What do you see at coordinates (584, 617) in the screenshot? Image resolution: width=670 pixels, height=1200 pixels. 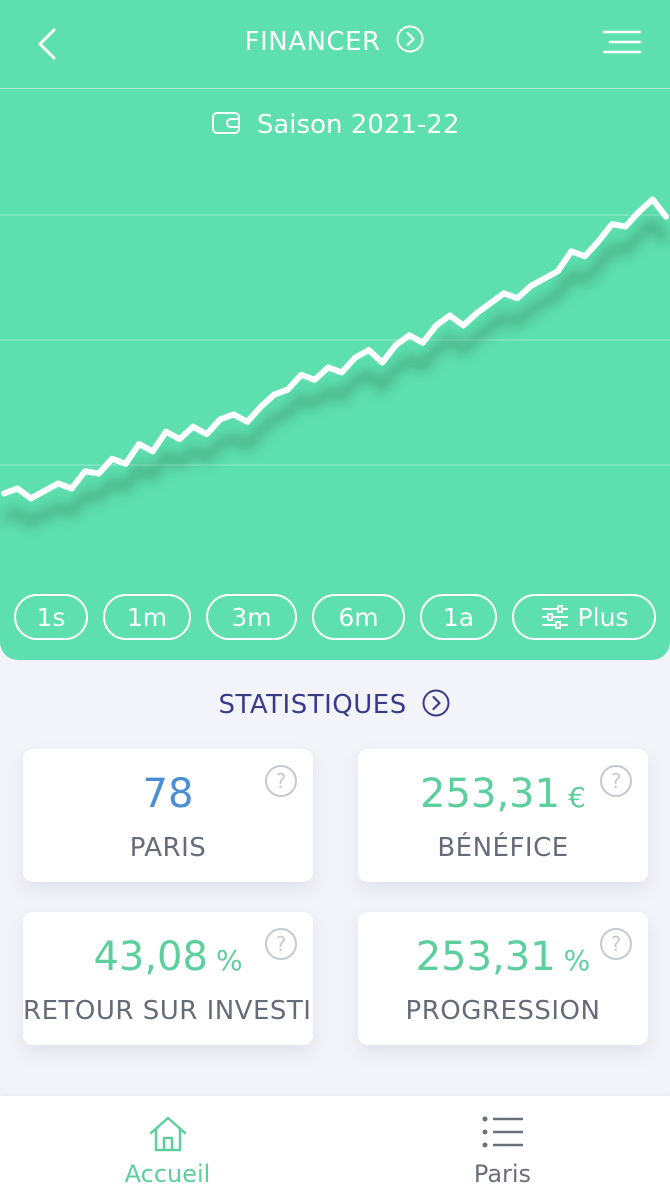 I see `more-filters-button: Plus` at bounding box center [584, 617].